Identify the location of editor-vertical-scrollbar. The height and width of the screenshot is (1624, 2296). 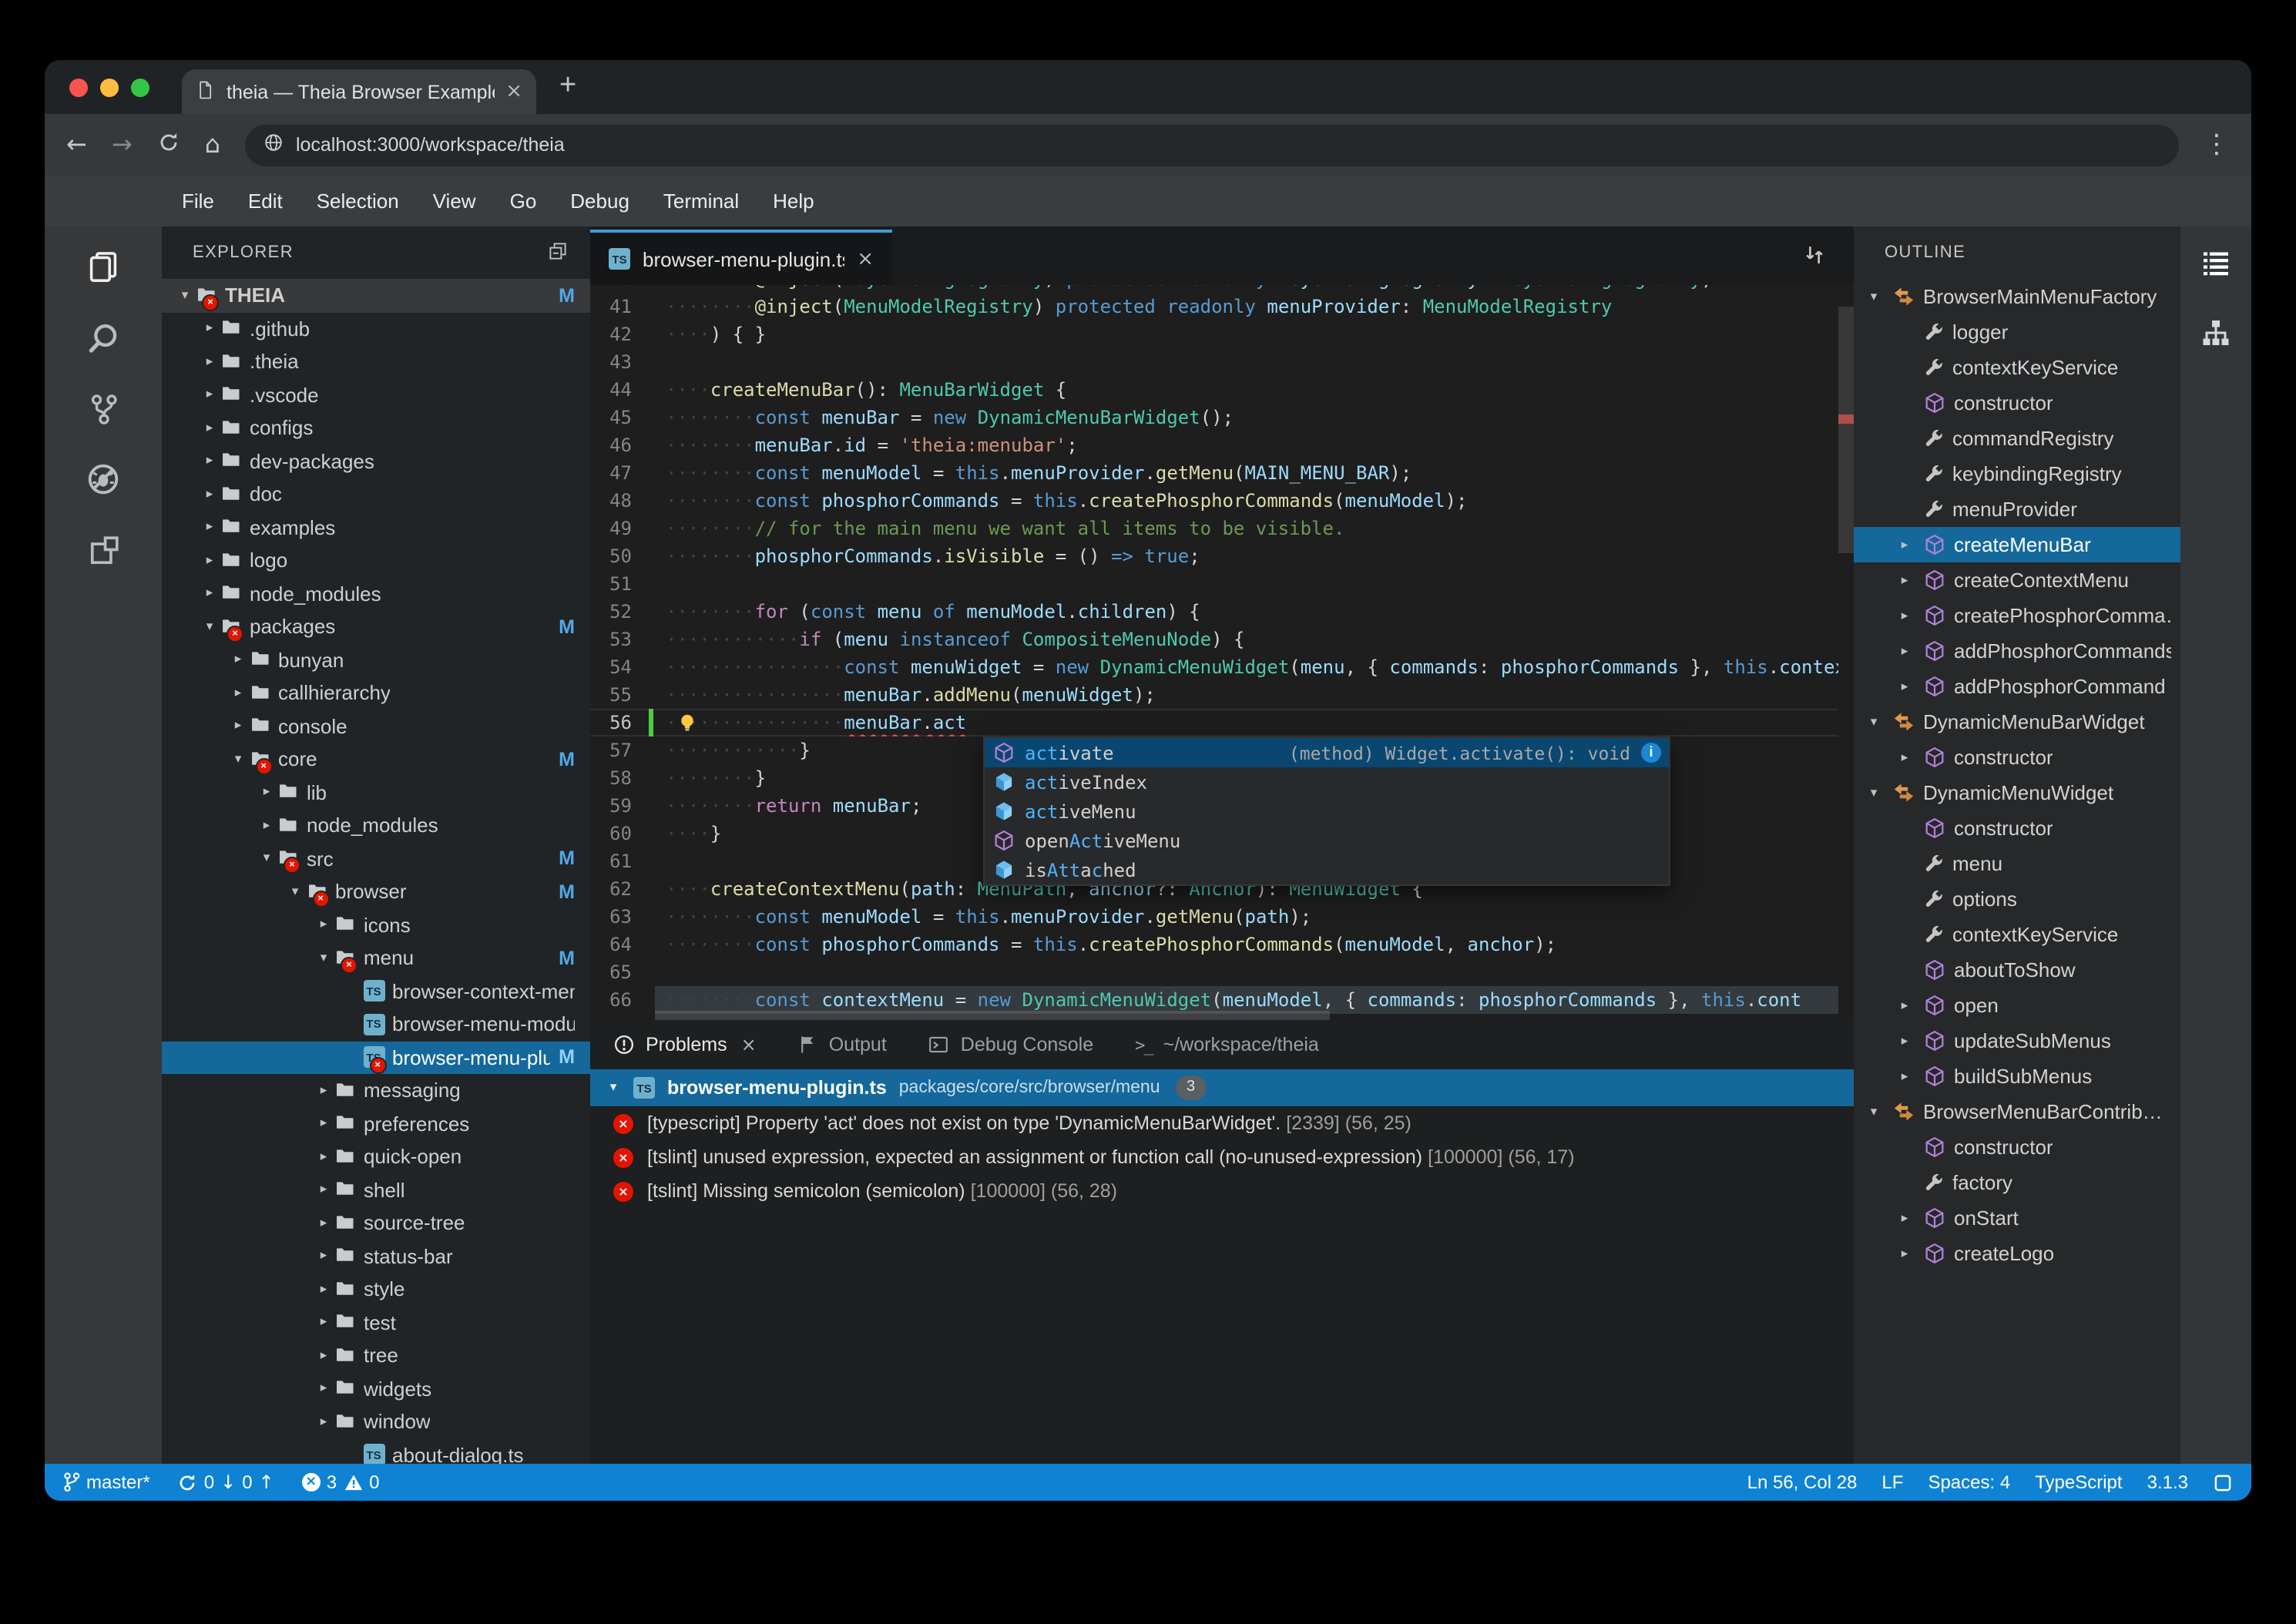
(1846, 652).